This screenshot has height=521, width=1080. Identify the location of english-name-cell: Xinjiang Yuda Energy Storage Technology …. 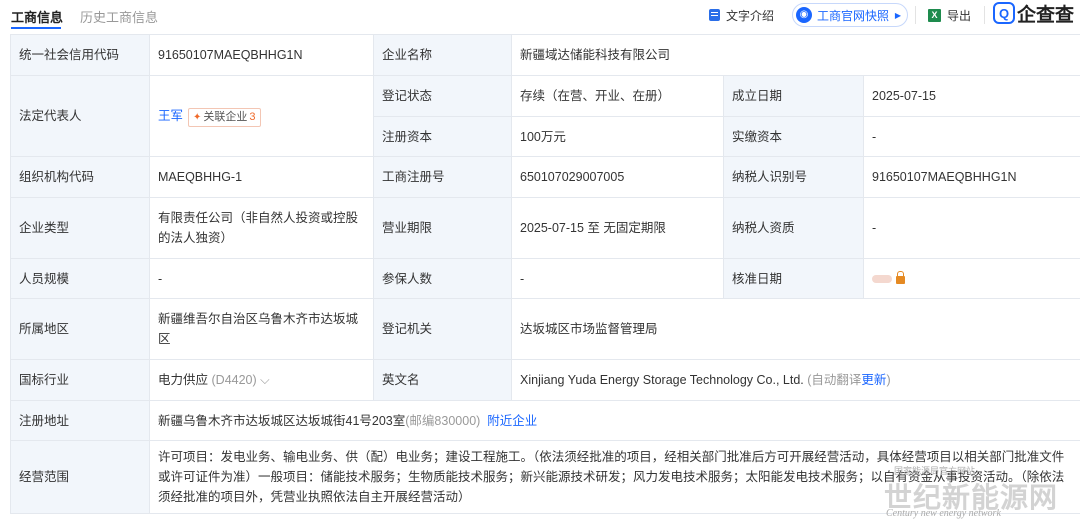
(795, 380).